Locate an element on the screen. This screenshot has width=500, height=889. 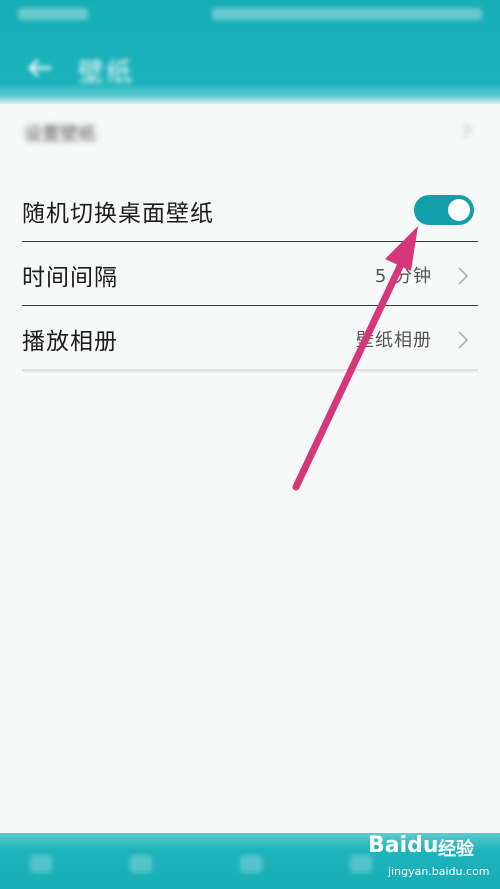
paw-icon: du is located at coordinates (423, 845).